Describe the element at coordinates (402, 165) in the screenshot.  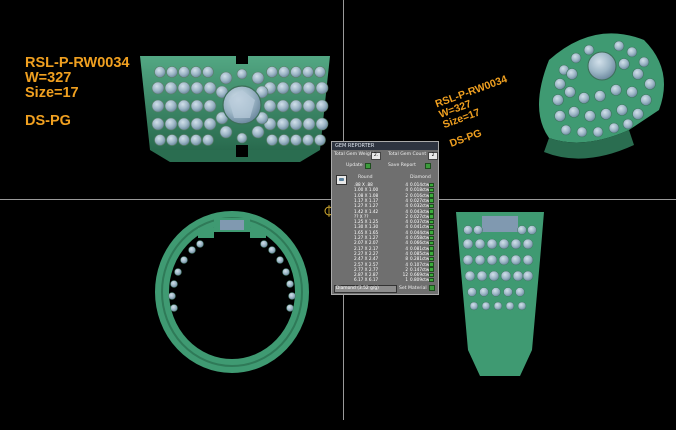
I see `save-report-label: Save Report` at that location.